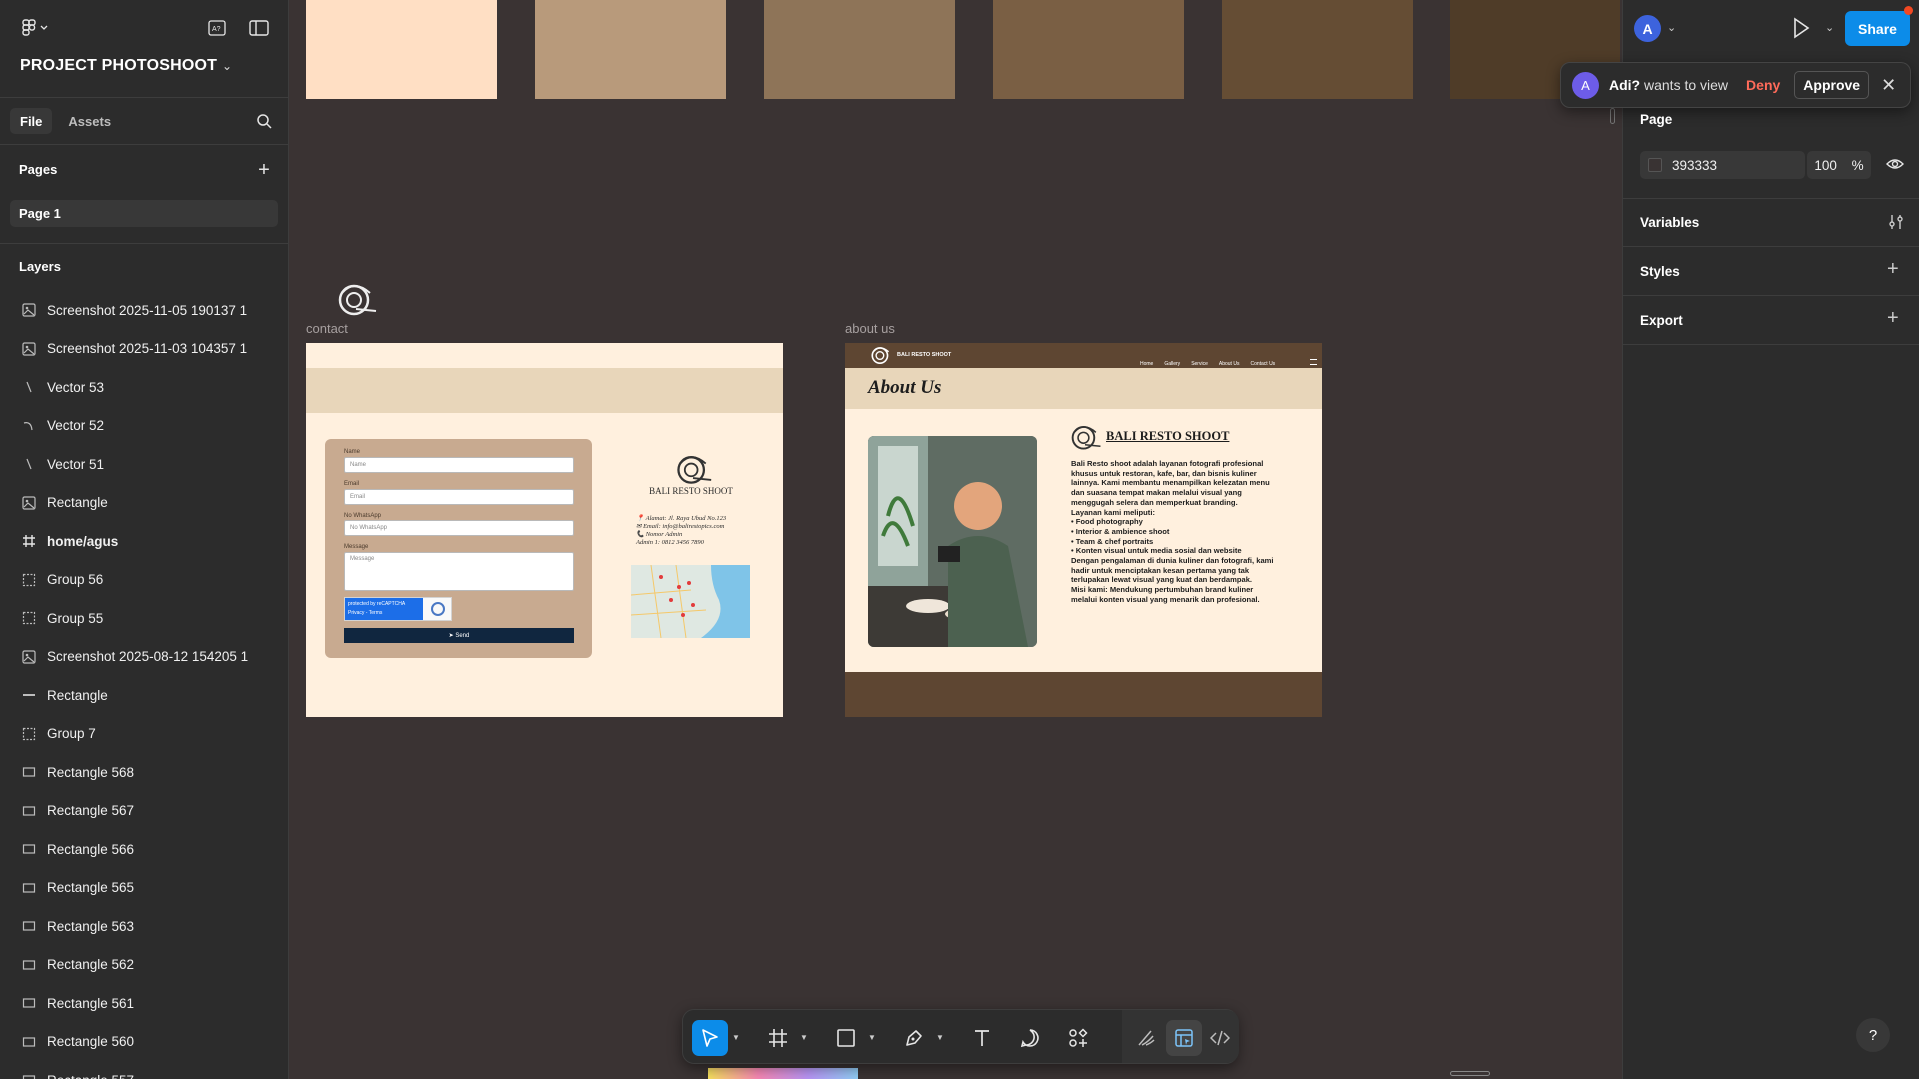  I want to click on share-button: Share, so click(1877, 28).